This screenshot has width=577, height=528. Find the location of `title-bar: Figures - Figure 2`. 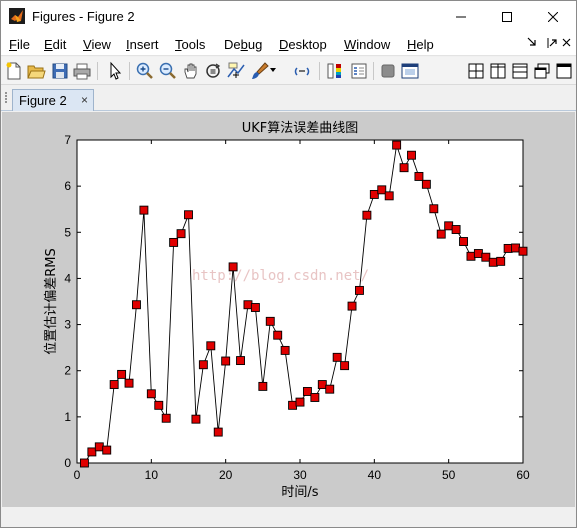

title-bar: Figures - Figure 2 is located at coordinates (288, 16).